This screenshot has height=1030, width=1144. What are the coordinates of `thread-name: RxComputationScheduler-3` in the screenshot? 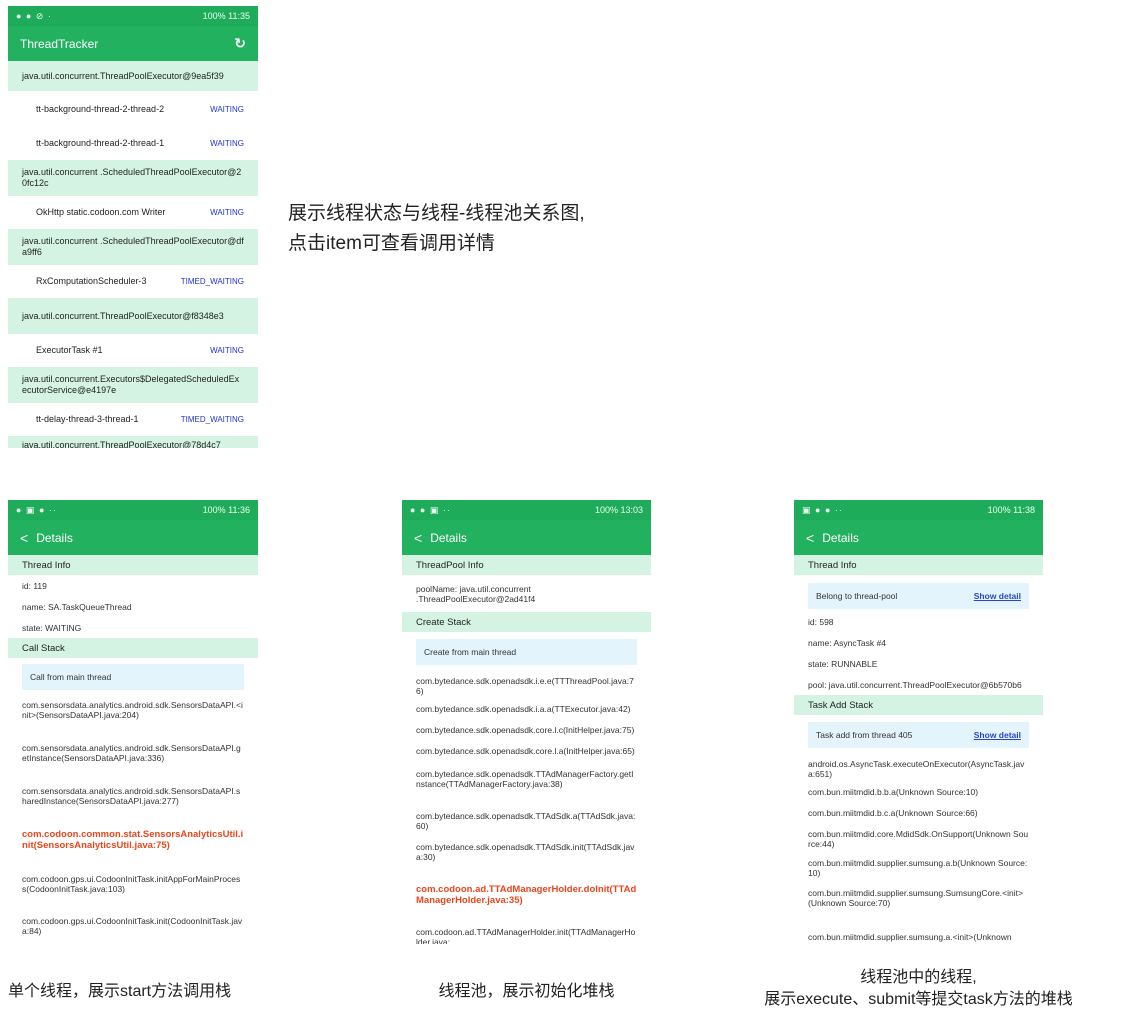 It's located at (91, 281).